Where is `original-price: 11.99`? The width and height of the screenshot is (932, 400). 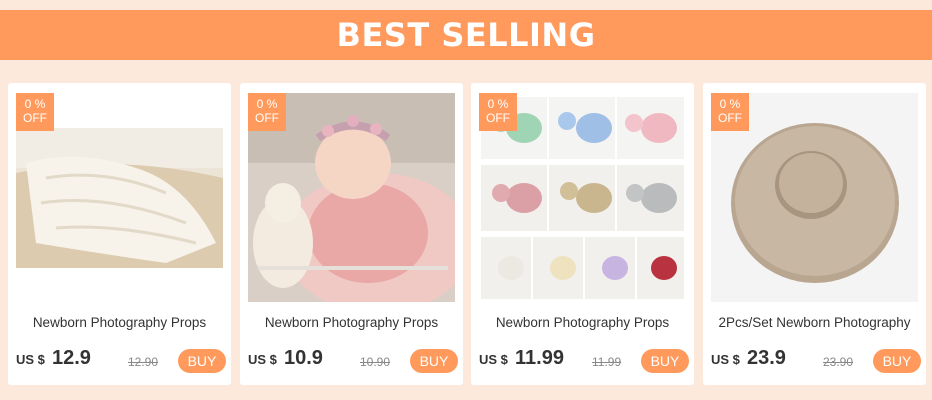 original-price: 11.99 is located at coordinates (607, 362).